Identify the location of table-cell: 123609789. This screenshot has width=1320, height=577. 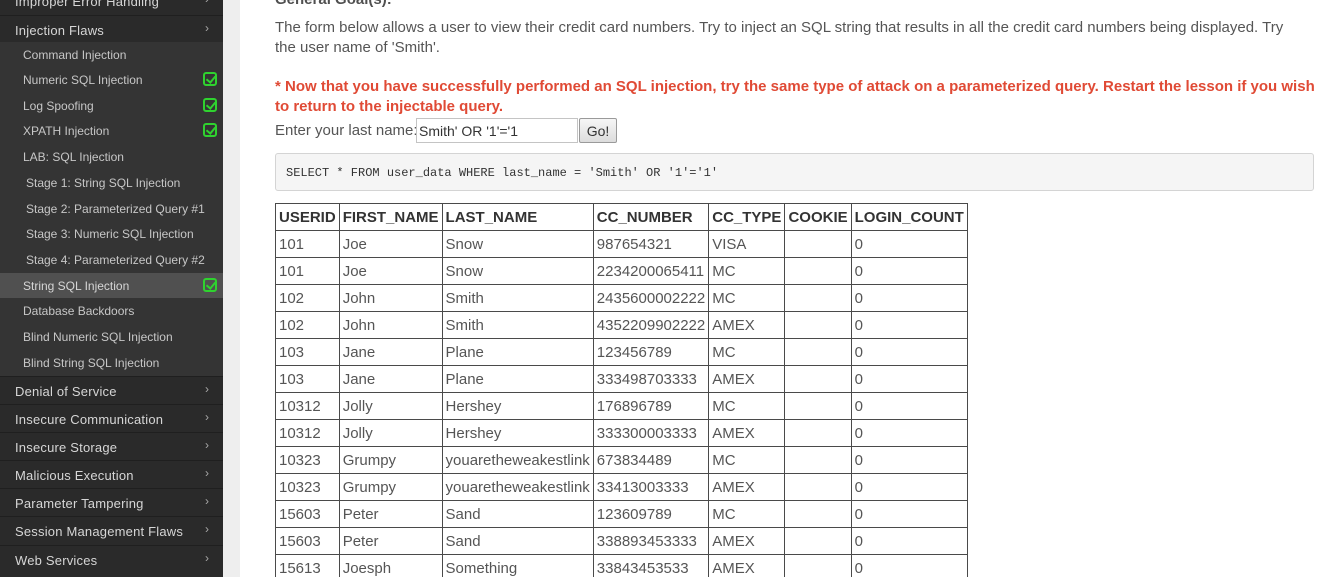
(651, 514).